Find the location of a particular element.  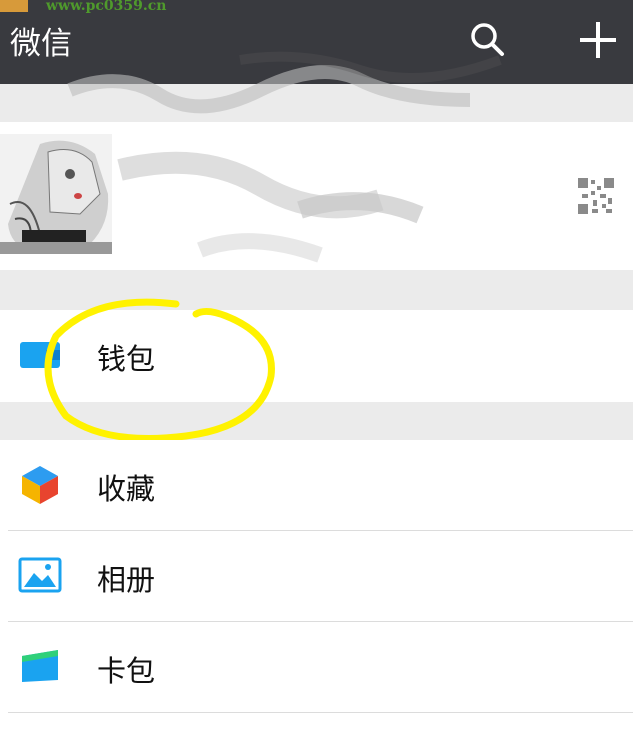

watermark-text: www.pc0359.cn is located at coordinates (106, 7).